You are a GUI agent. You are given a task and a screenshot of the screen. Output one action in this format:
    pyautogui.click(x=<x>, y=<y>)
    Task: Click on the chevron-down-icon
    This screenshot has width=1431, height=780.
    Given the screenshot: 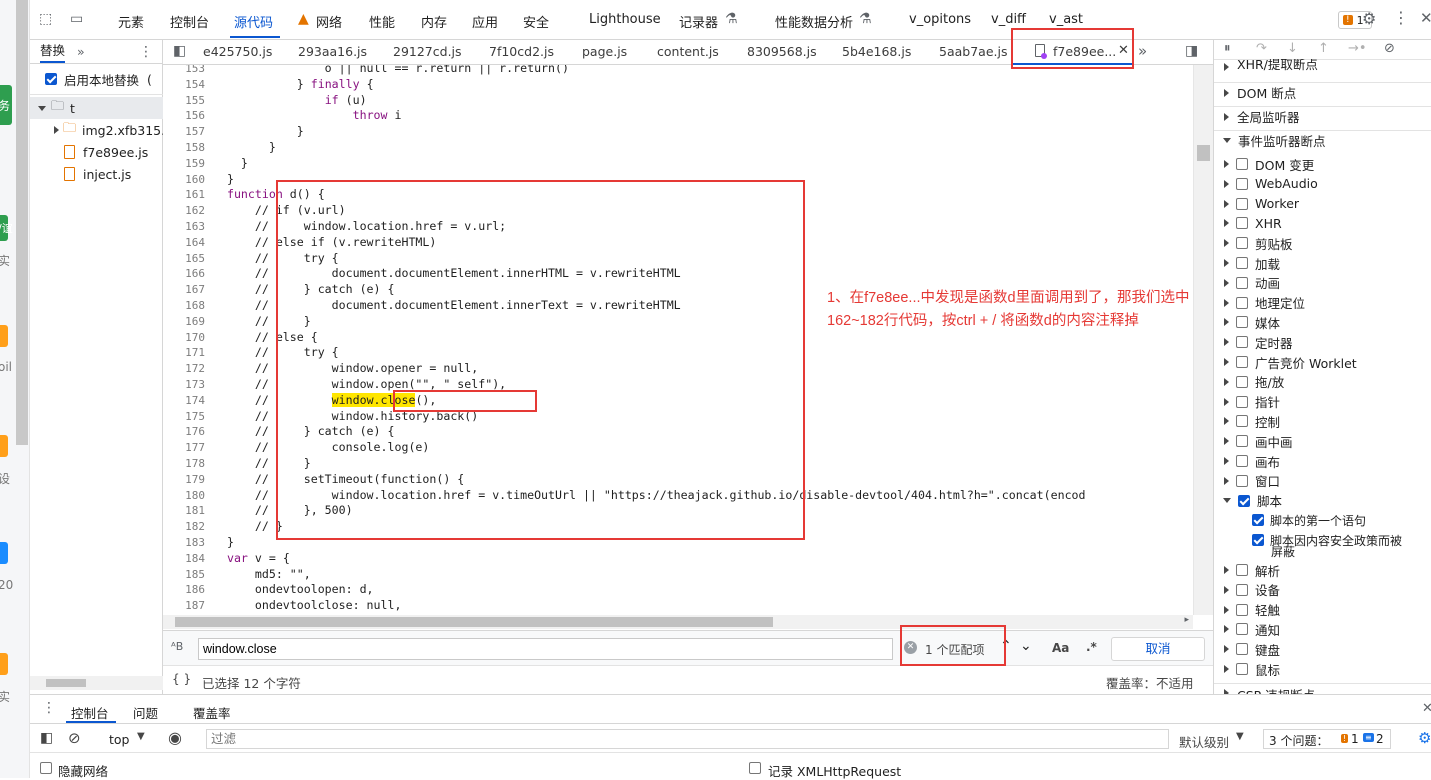 What is the action you would take?
    pyautogui.click(x=1227, y=140)
    